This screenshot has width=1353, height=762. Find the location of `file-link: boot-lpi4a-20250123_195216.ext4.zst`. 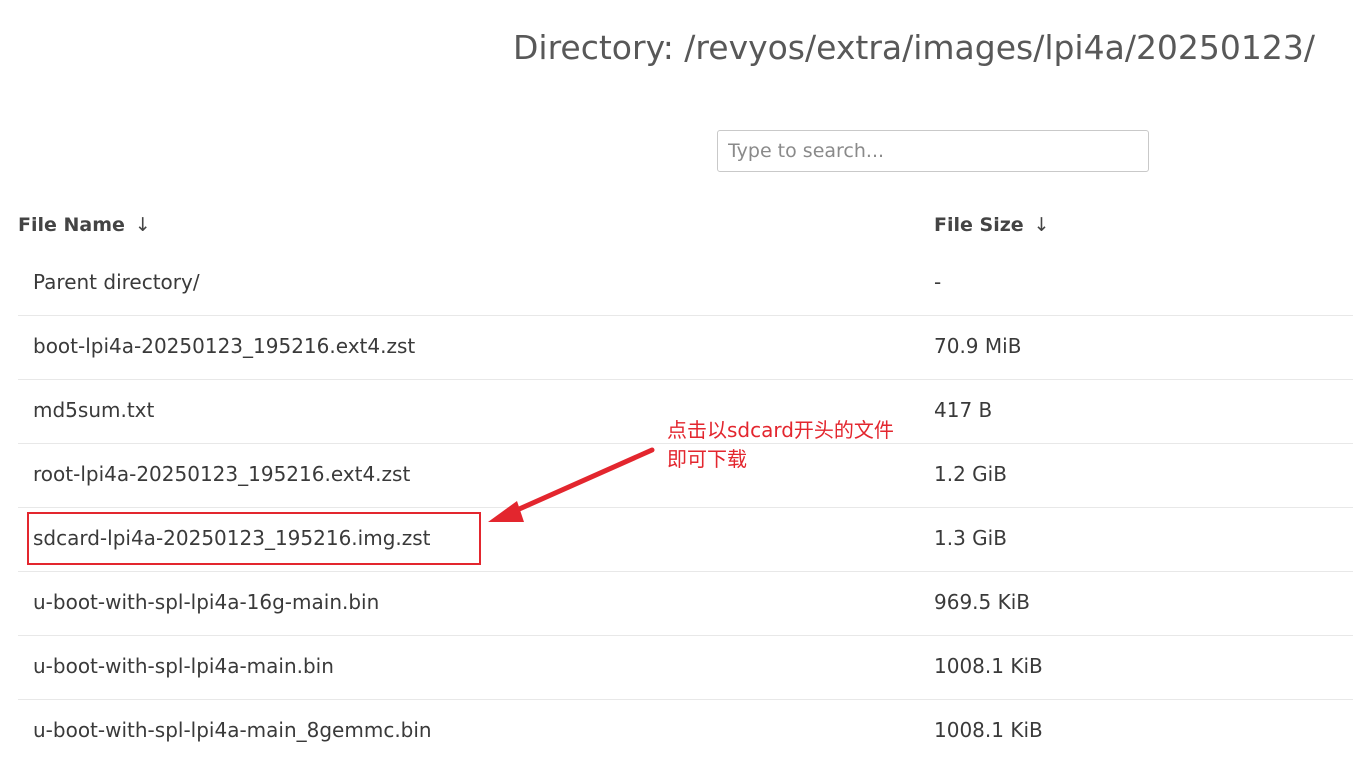

file-link: boot-lpi4a-20250123_195216.ext4.zst is located at coordinates (224, 346).